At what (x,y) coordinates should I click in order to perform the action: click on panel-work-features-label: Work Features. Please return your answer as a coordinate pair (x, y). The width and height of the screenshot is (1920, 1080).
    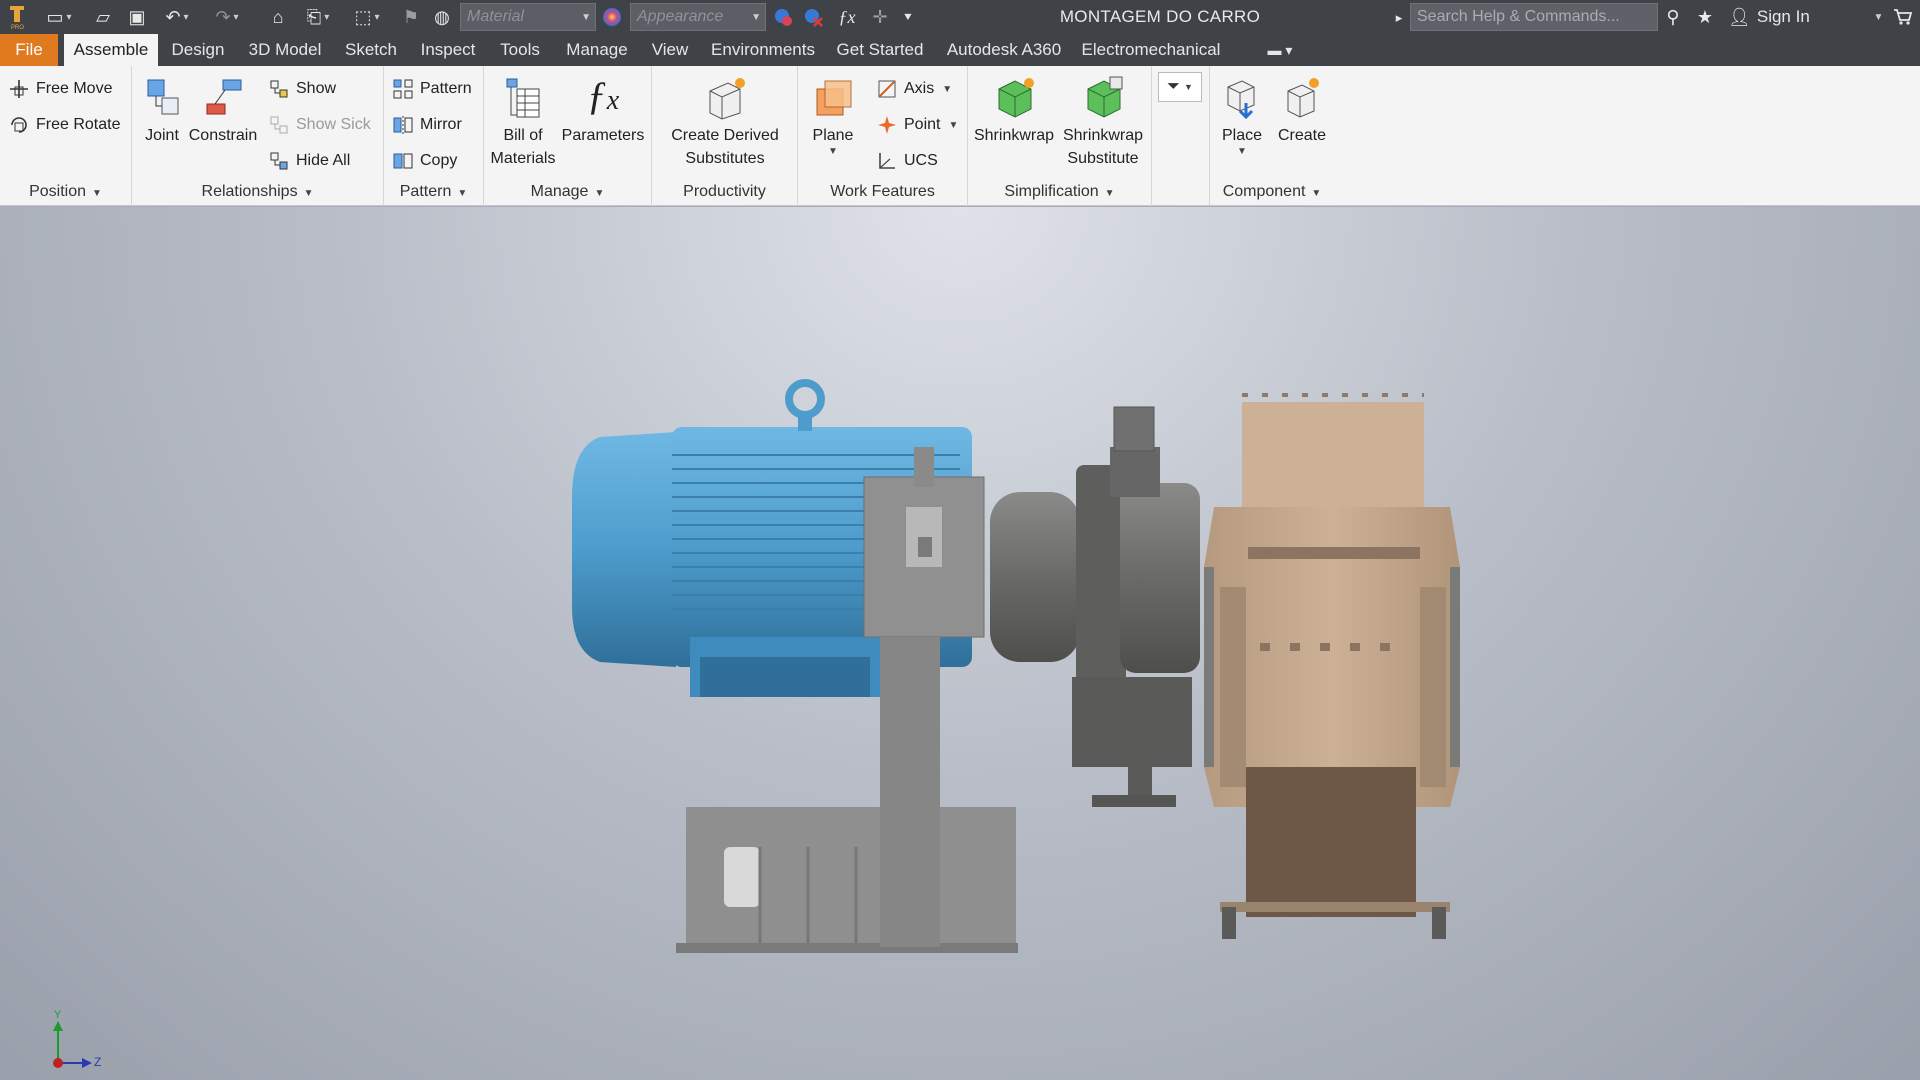
    Looking at the image, I should click on (882, 191).